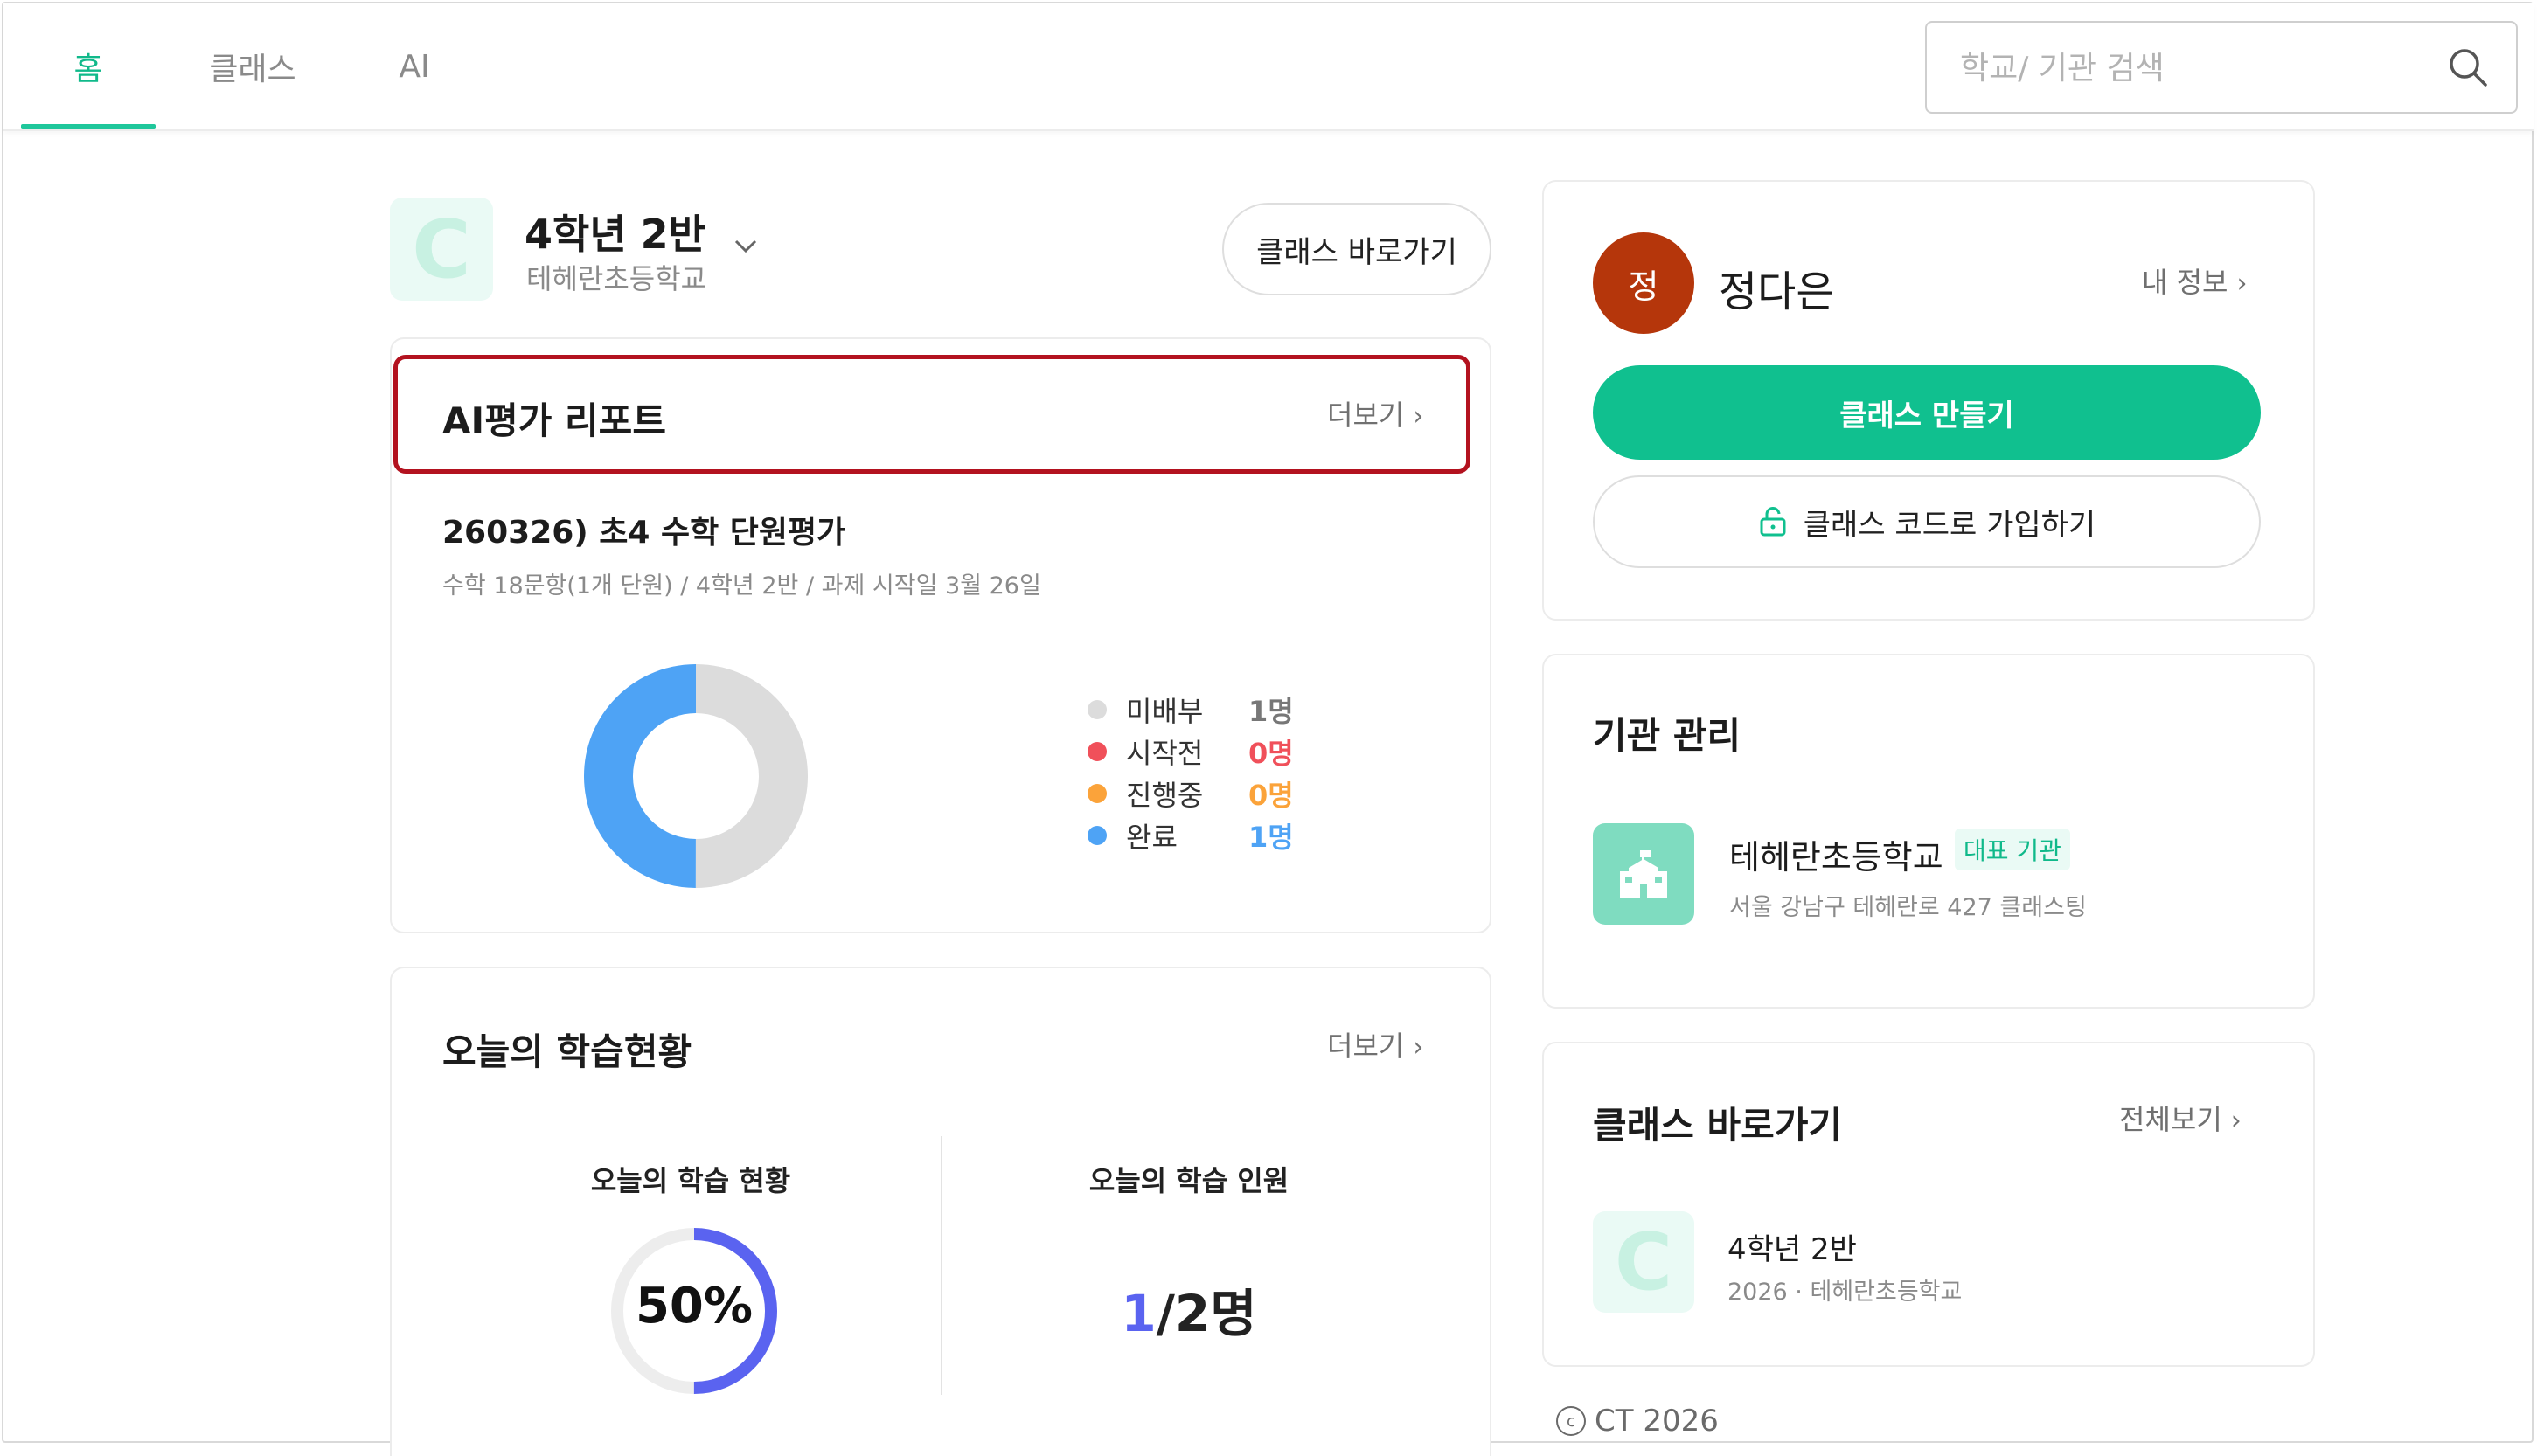 The width and height of the screenshot is (2537, 1456). What do you see at coordinates (1206, 1313) in the screenshot?
I see `members-total: /2명` at bounding box center [1206, 1313].